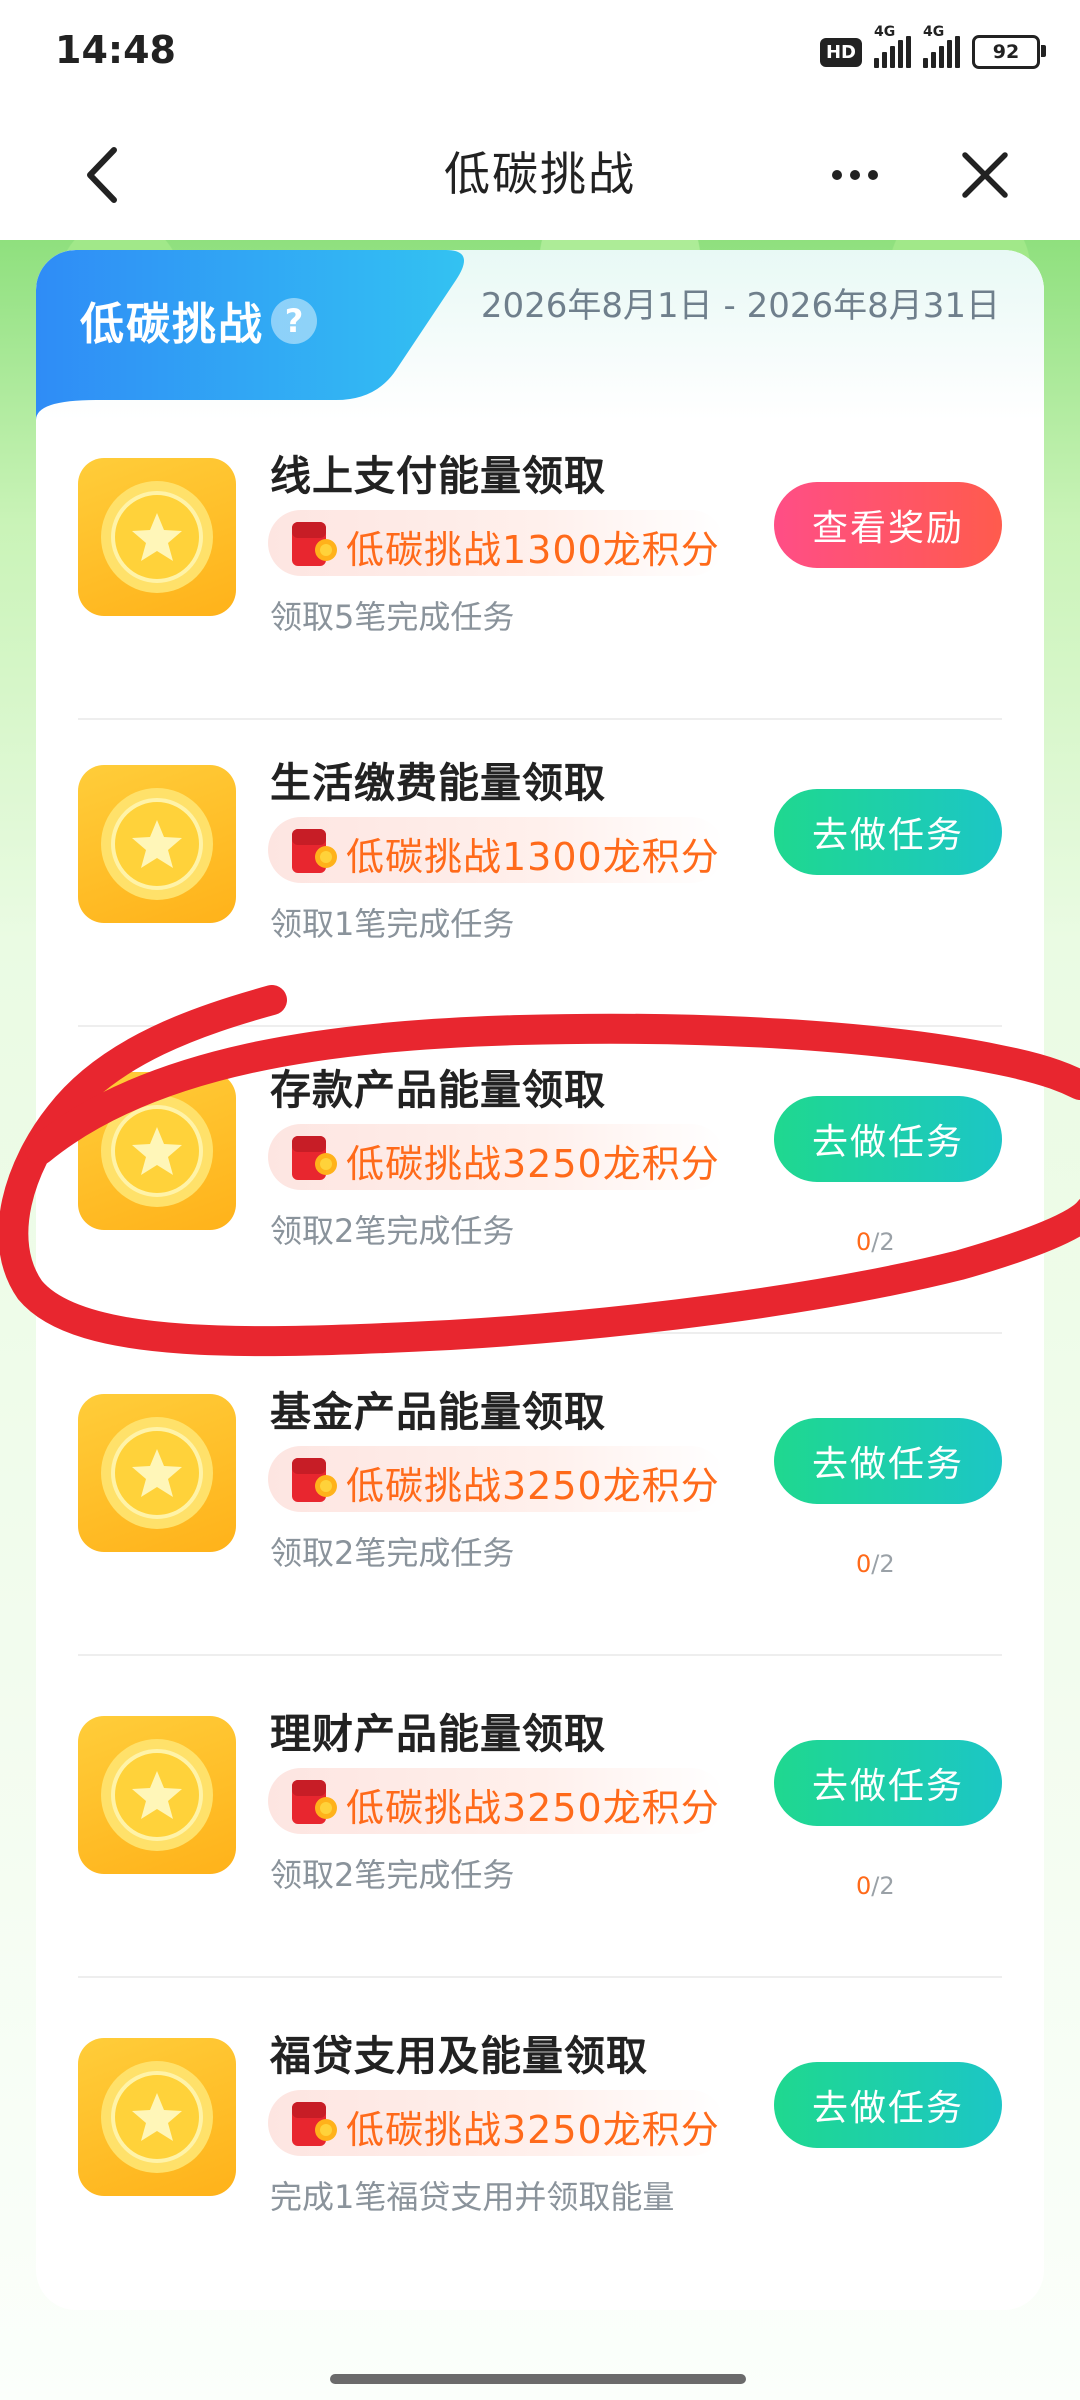 The width and height of the screenshot is (1080, 2400). Describe the element at coordinates (172, 324) in the screenshot. I see `challenge-tab-label: 低碳挑战` at that location.